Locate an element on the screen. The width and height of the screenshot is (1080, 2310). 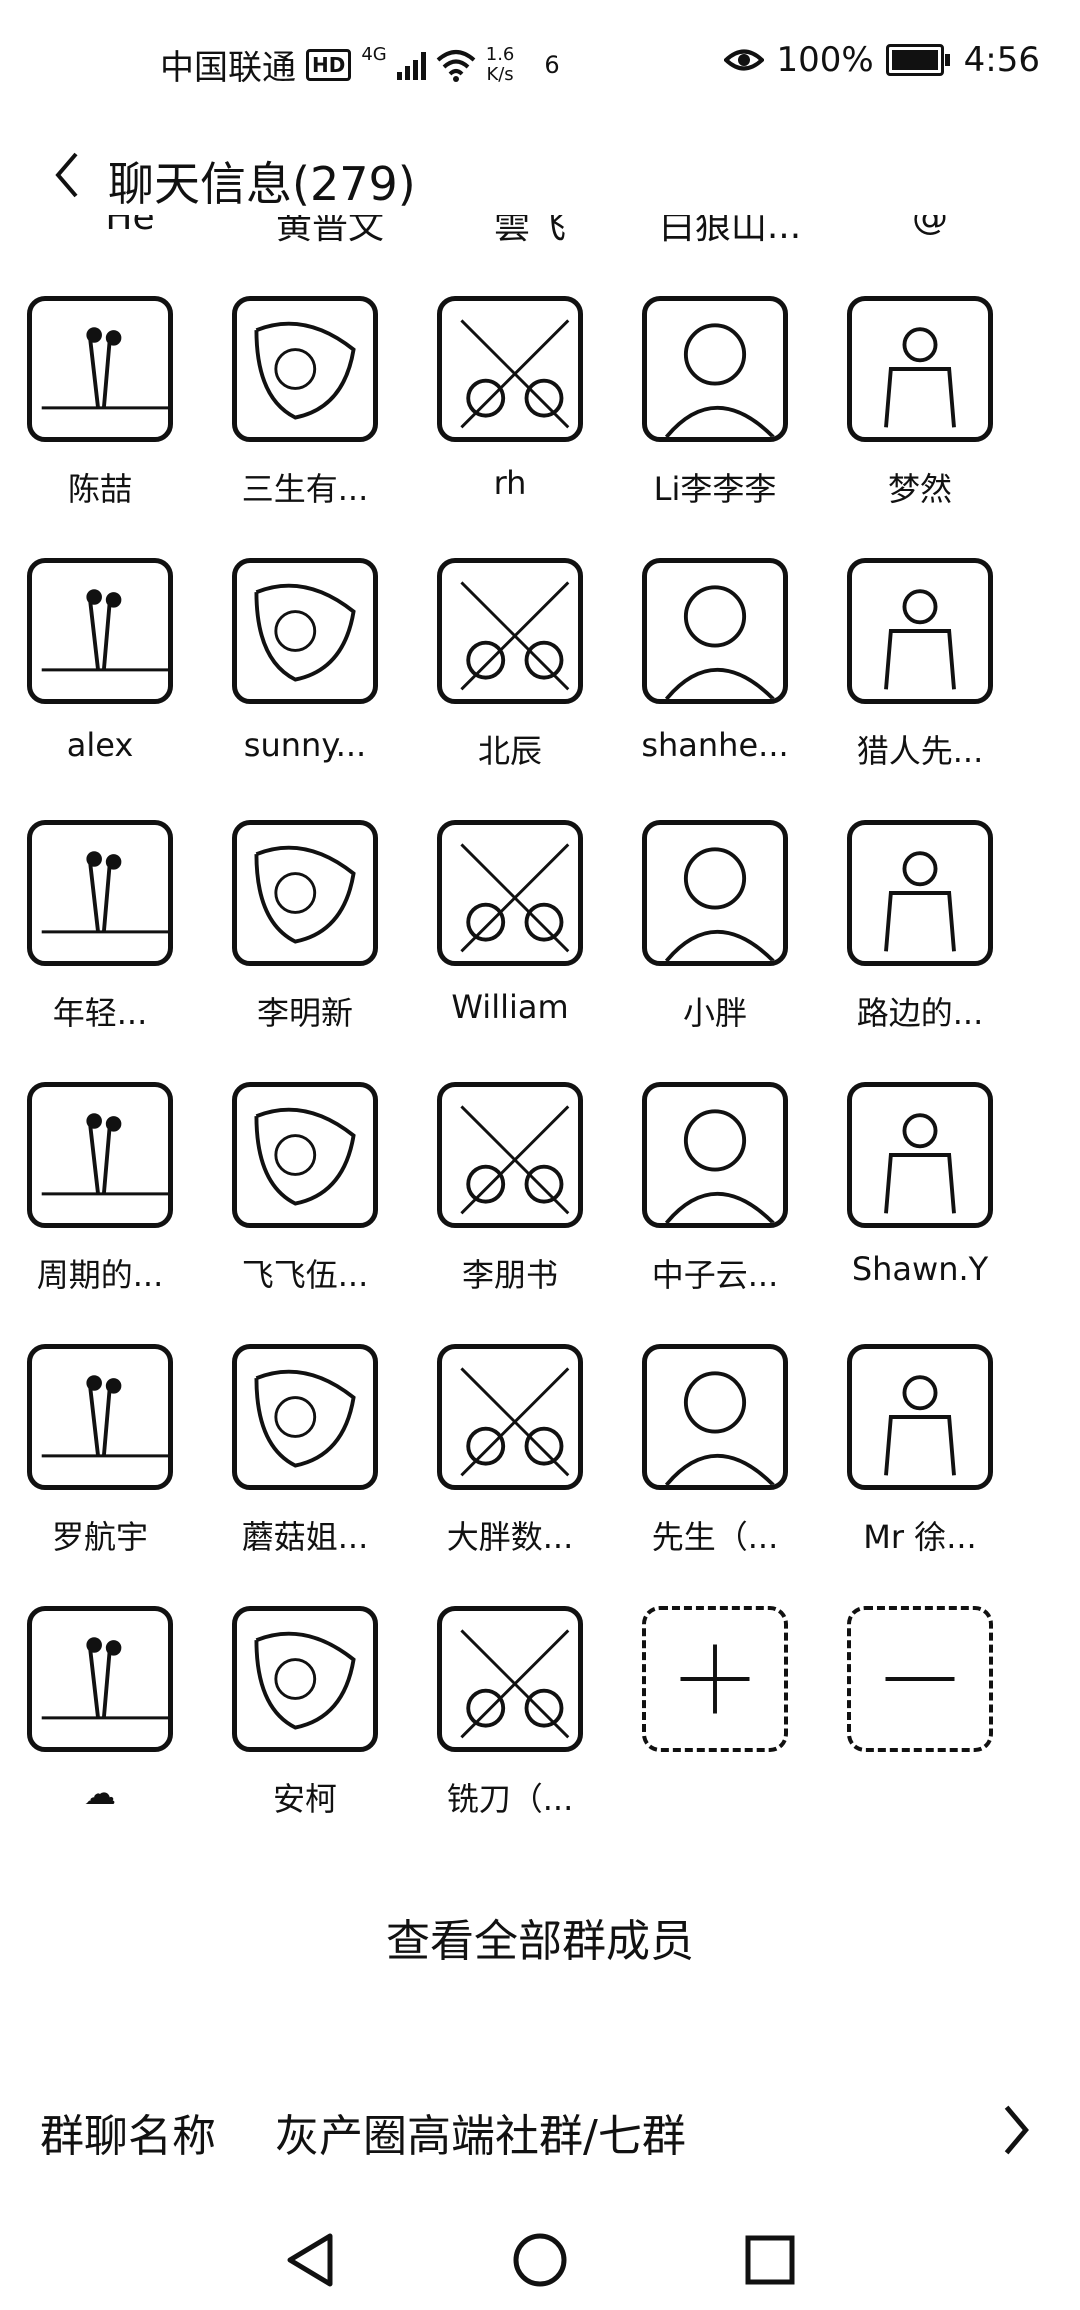
member-item: 罗航宇 is located at coordinates (100, 1464).